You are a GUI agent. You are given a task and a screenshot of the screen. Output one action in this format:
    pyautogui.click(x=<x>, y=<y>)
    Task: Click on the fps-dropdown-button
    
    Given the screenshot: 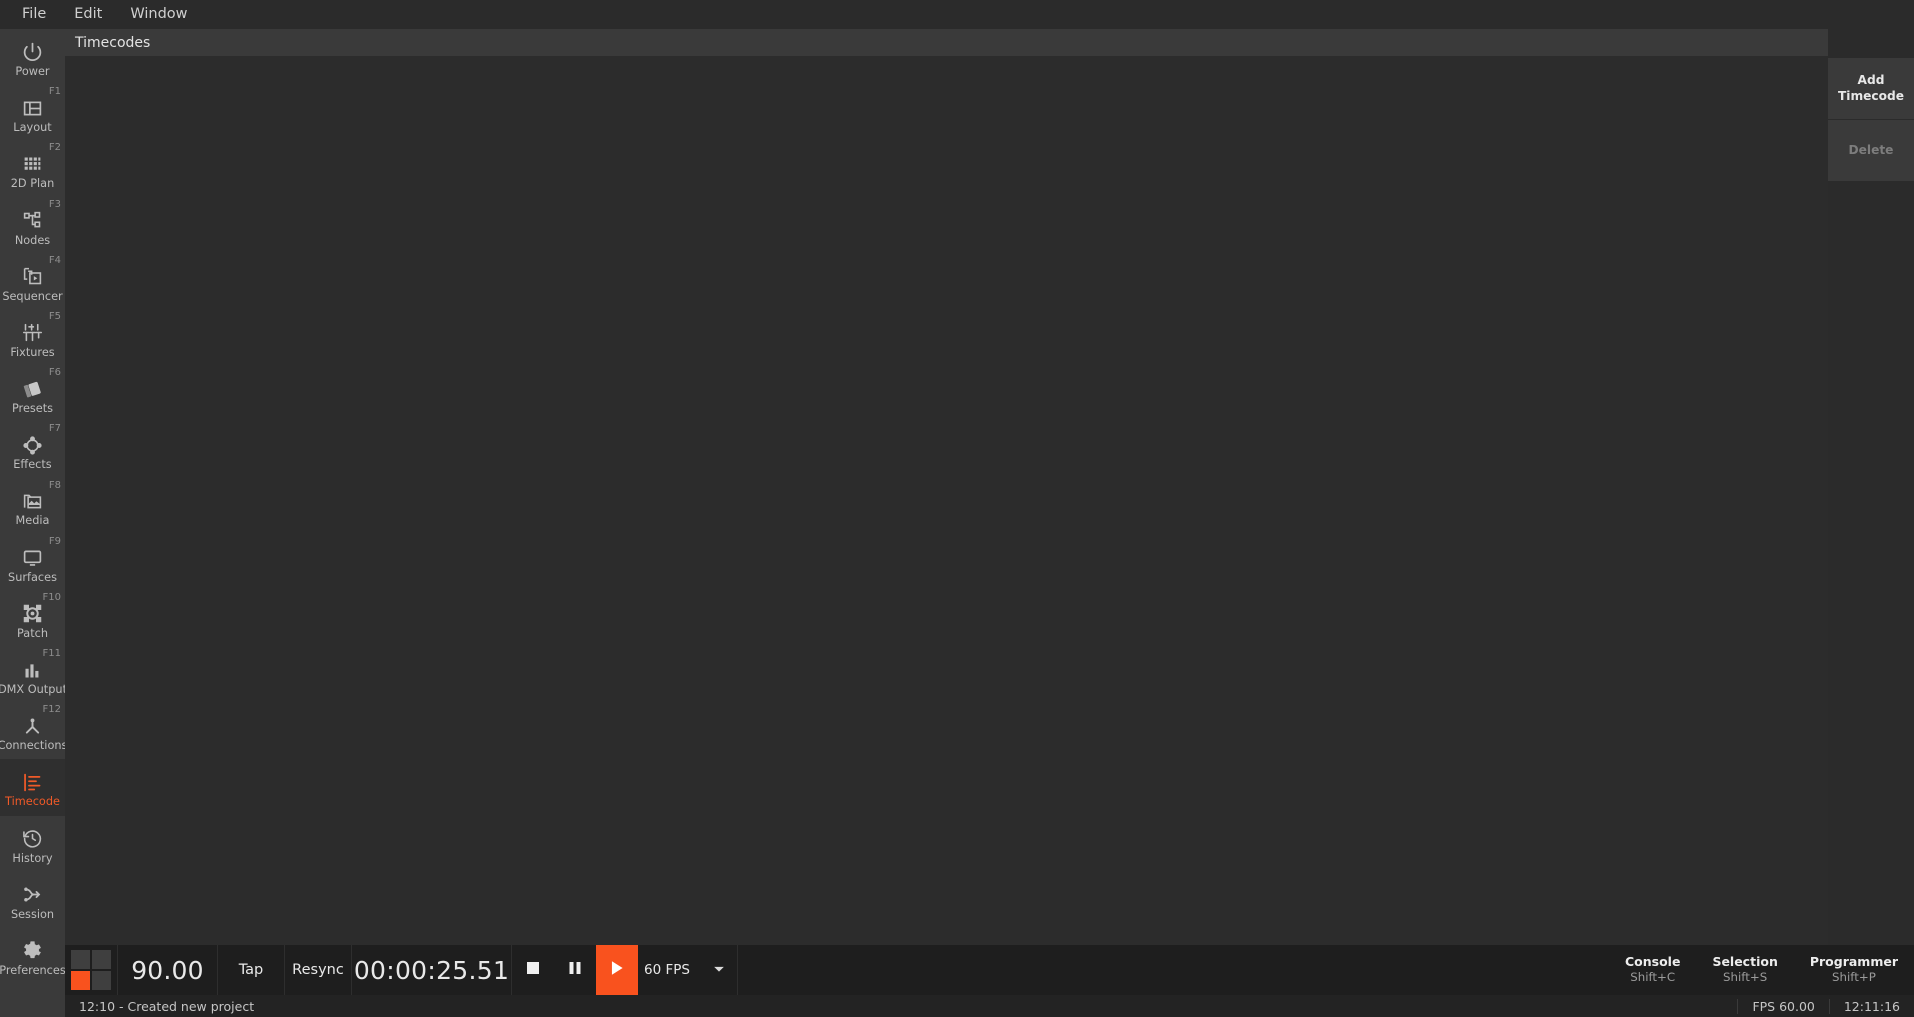 What is the action you would take?
    pyautogui.click(x=719, y=970)
    